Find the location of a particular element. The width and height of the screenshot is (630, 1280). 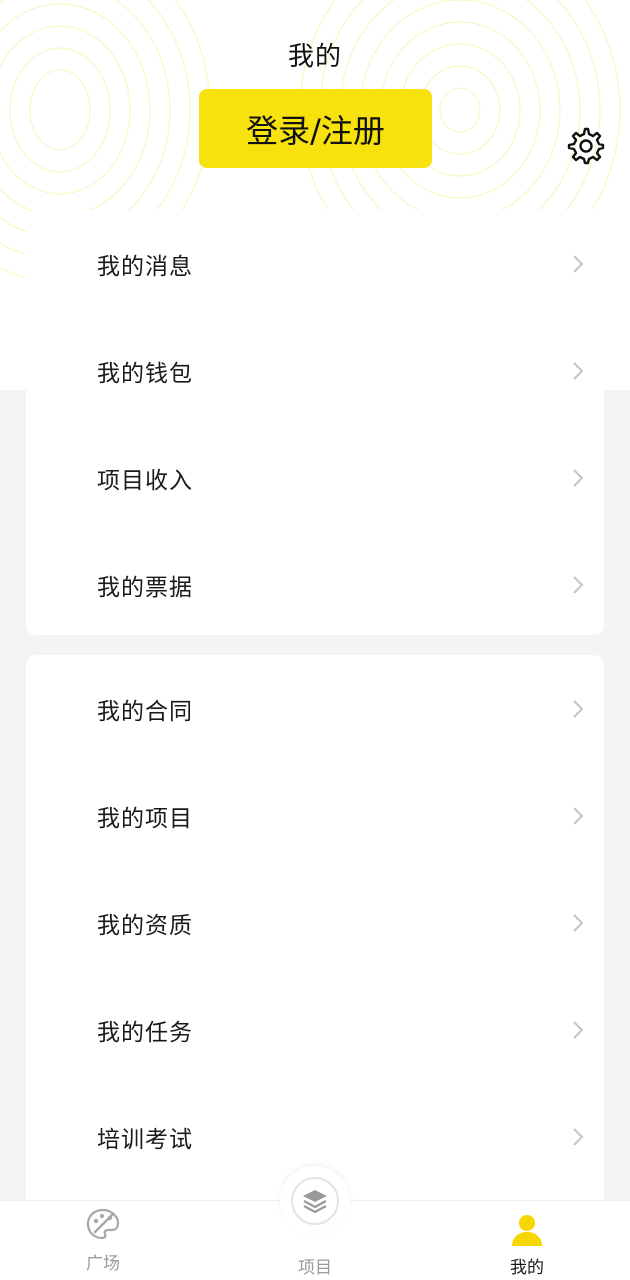

menu-item-contracts: 我的合同 is located at coordinates (315, 708).